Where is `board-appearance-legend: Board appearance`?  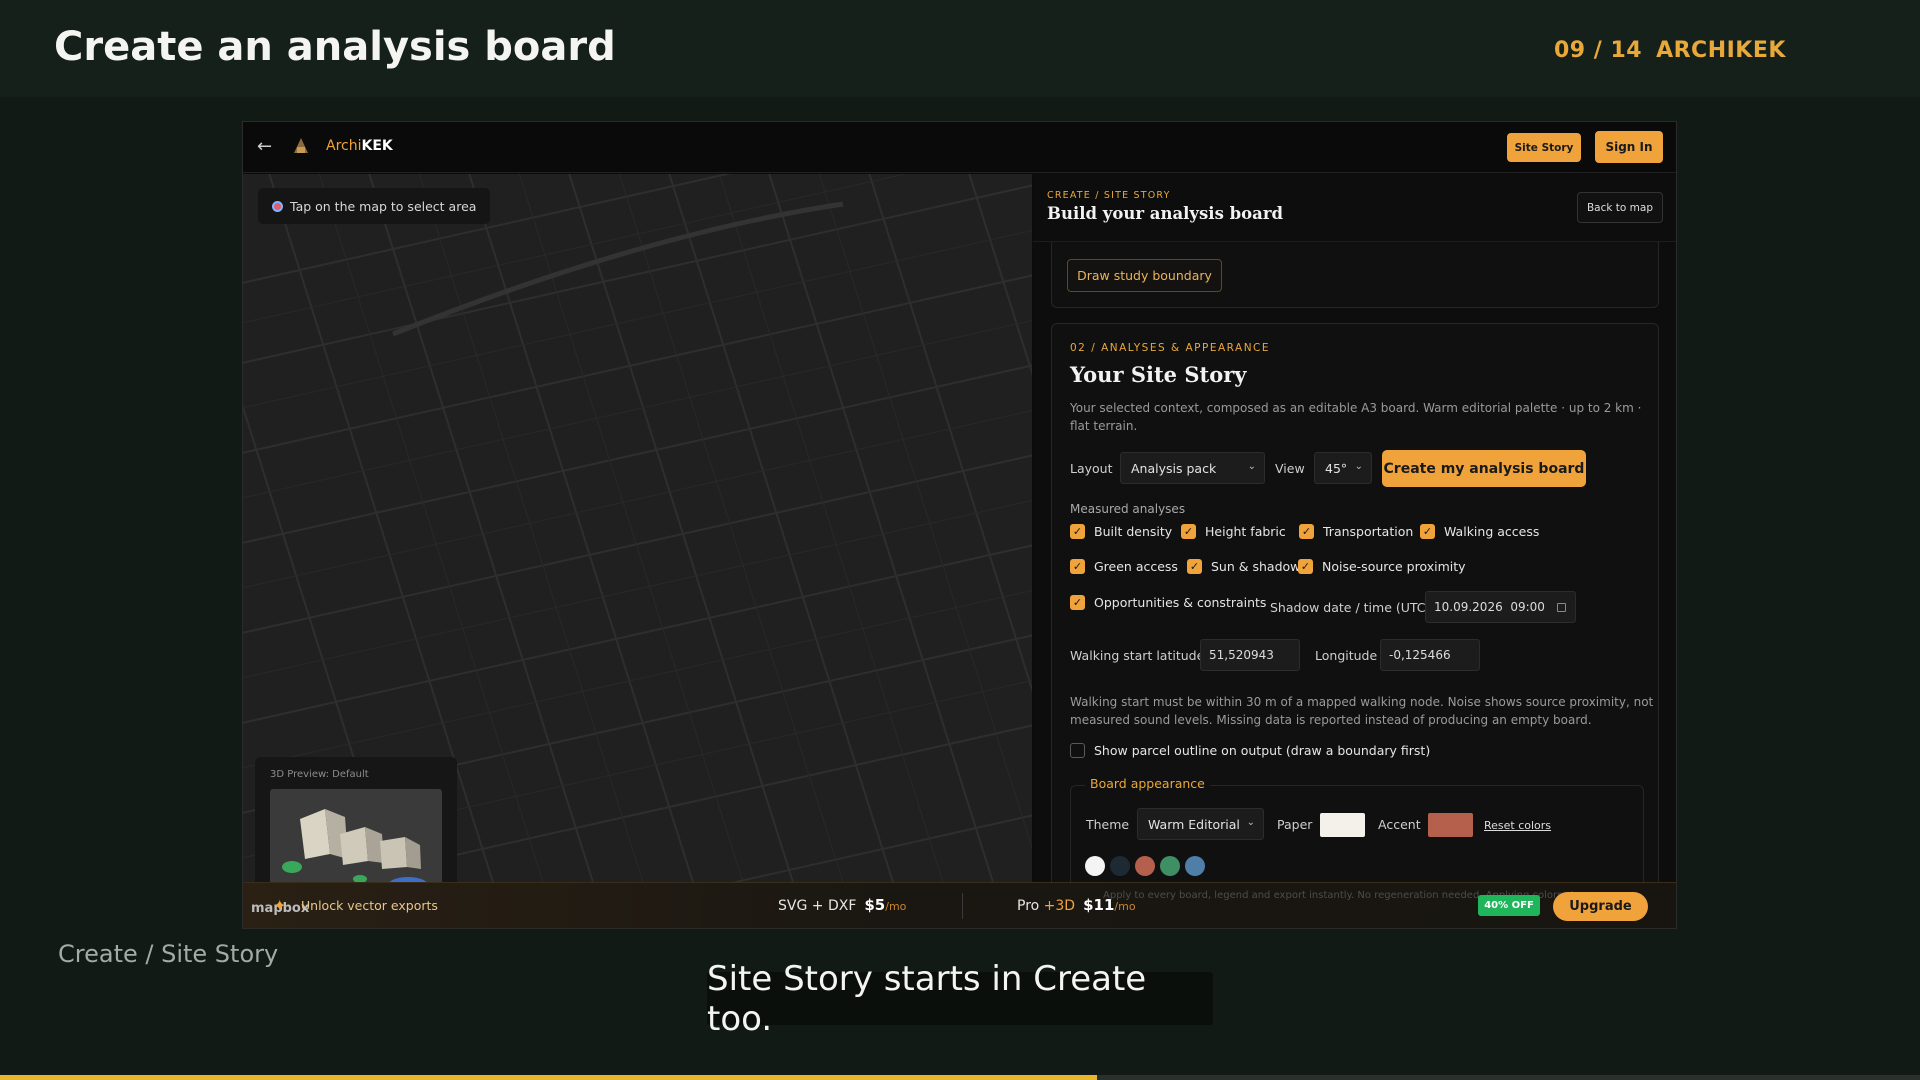 board-appearance-legend: Board appearance is located at coordinates (1147, 783).